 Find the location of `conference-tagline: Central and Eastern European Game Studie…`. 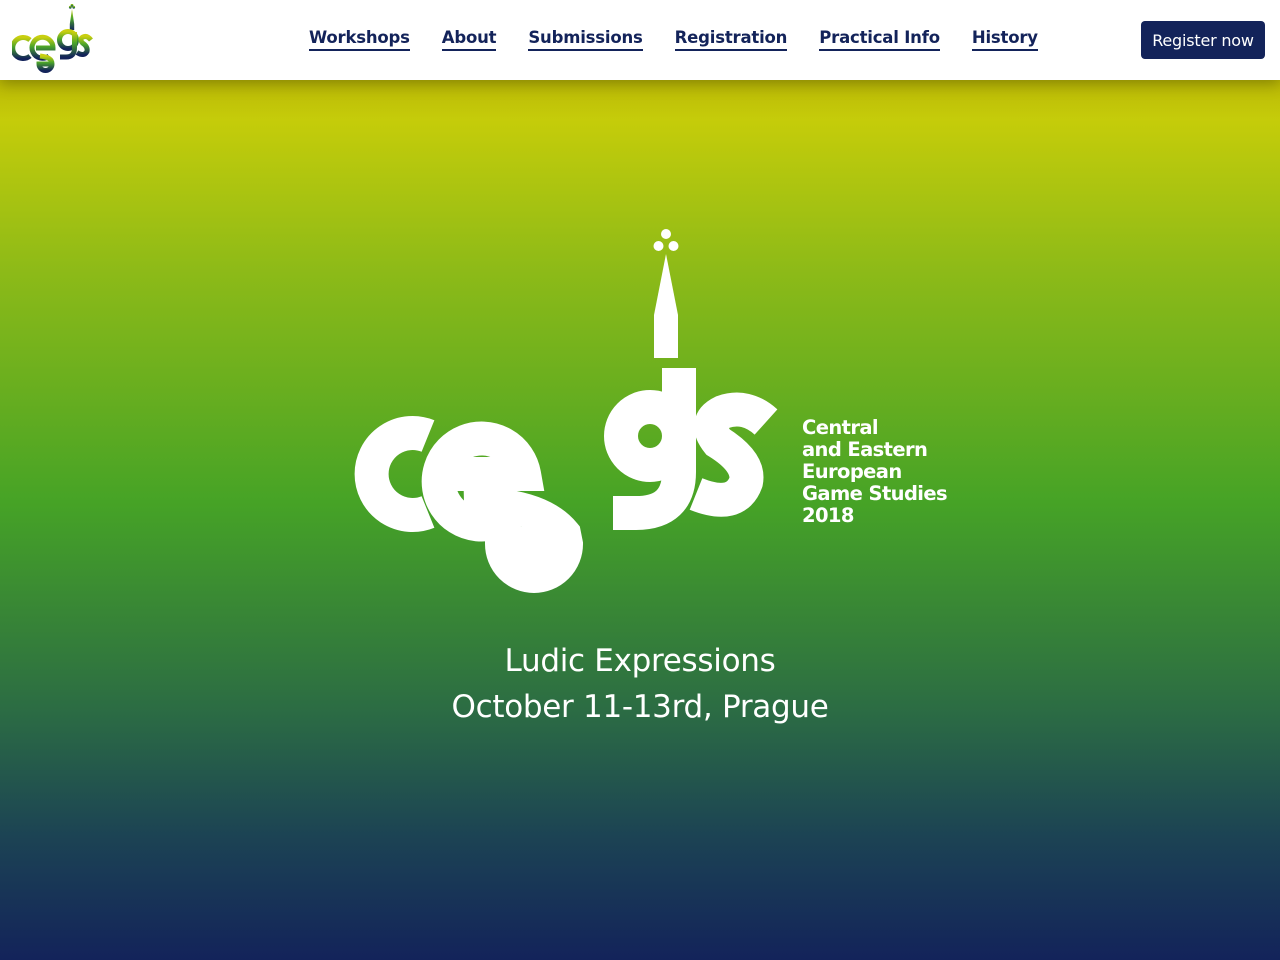

conference-tagline: Central and Eastern European Game Studie… is located at coordinates (875, 471).